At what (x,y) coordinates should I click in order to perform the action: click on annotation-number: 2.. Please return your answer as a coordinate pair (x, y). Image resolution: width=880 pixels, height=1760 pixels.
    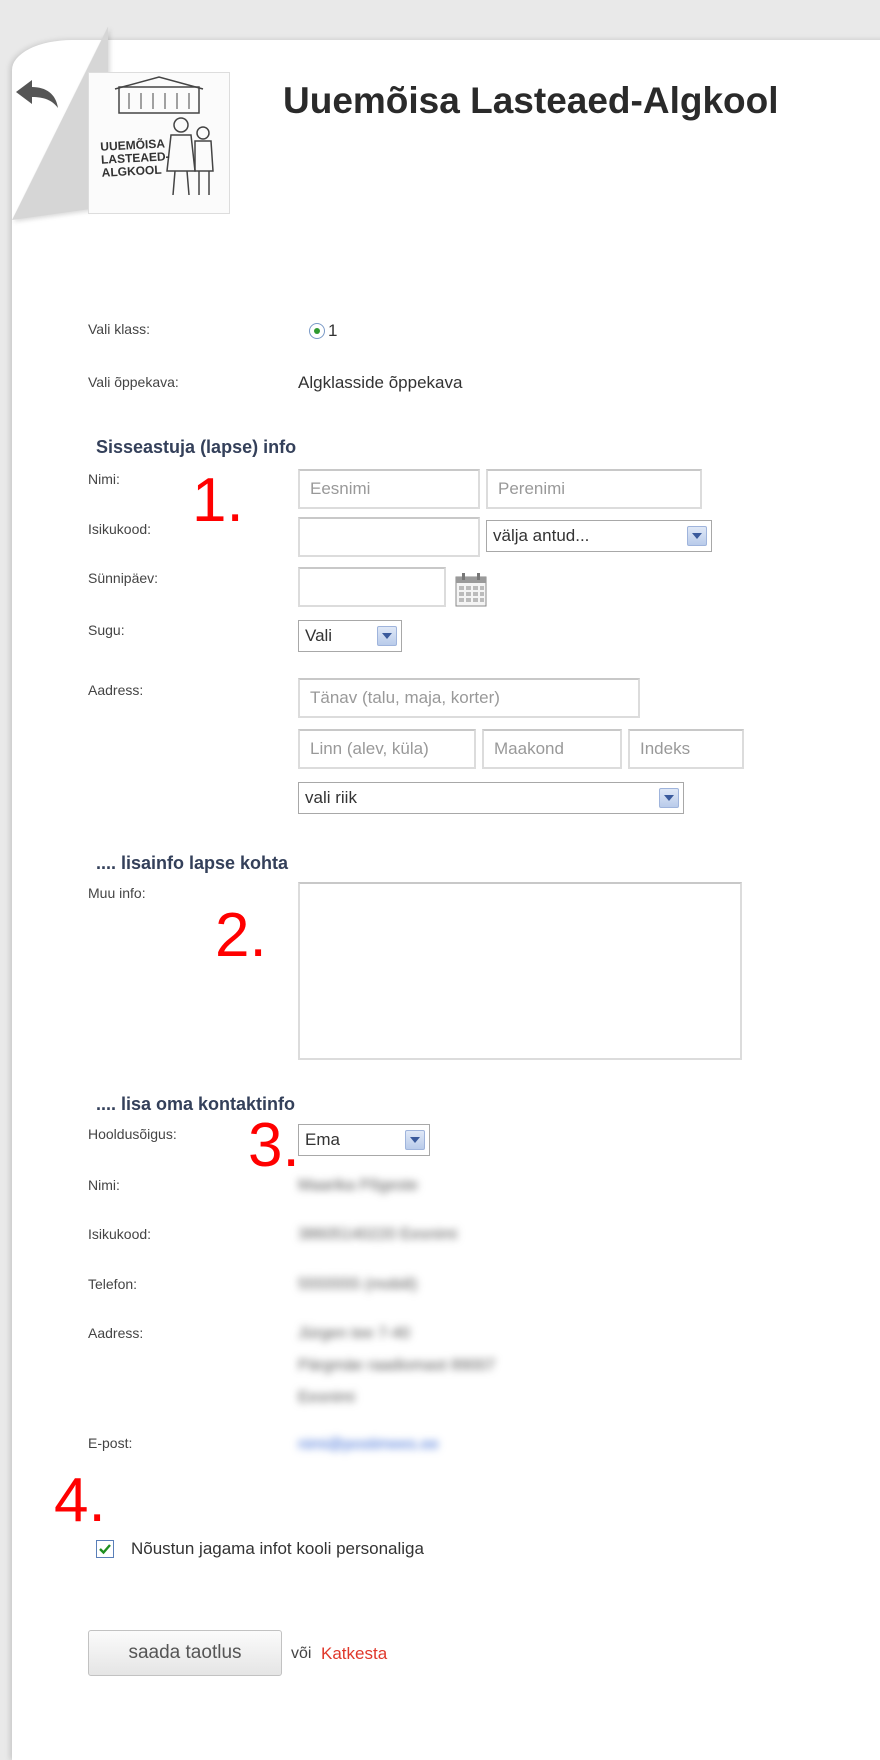
    Looking at the image, I should click on (241, 935).